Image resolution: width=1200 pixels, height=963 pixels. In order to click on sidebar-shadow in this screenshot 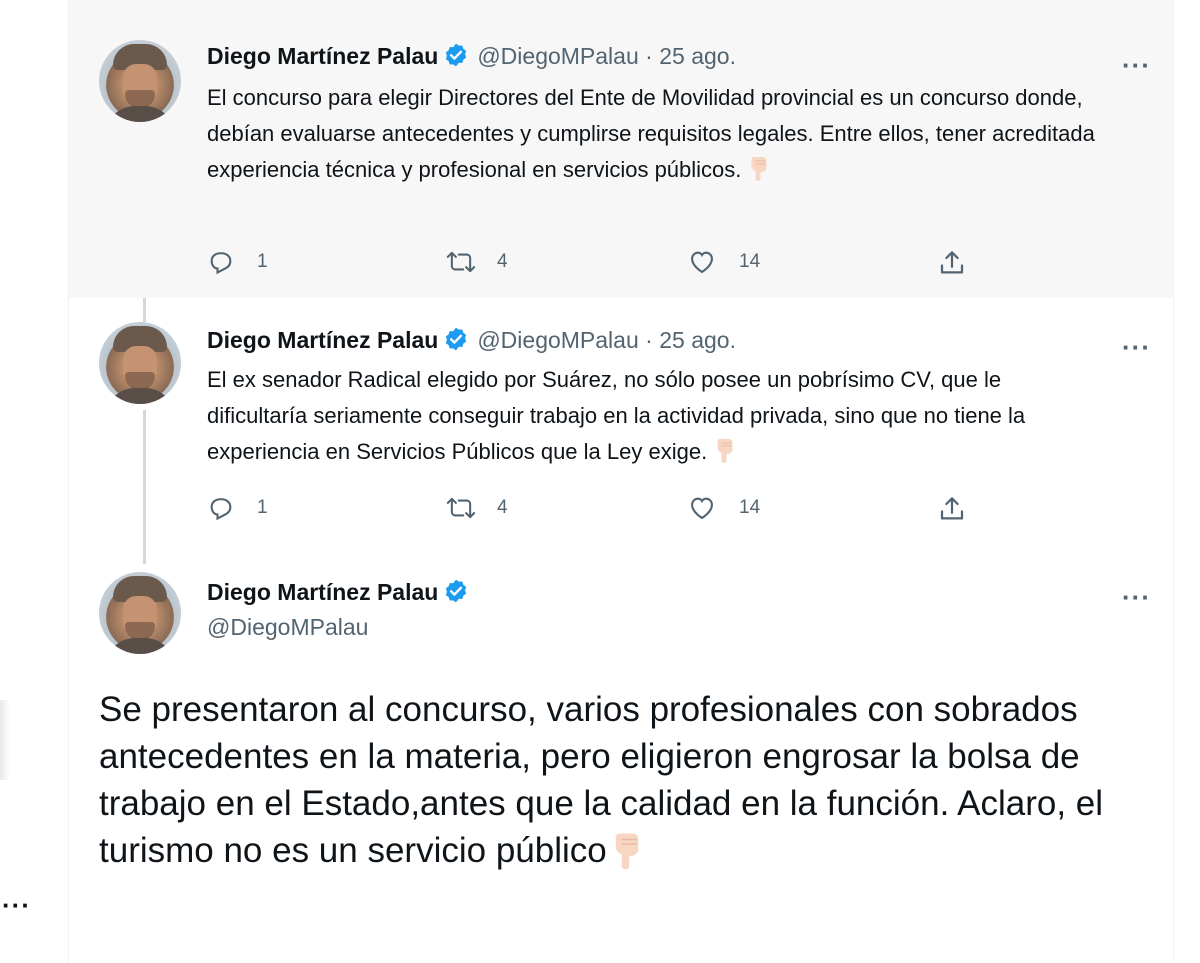, I will do `click(5, 740)`.